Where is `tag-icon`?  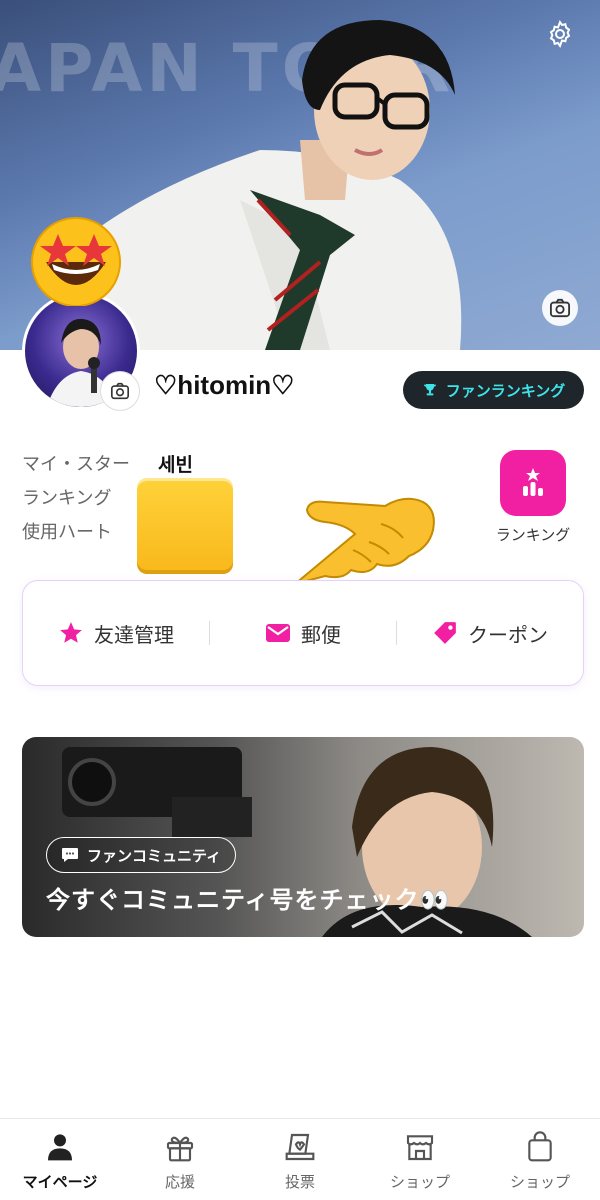
tag-icon is located at coordinates (445, 633).